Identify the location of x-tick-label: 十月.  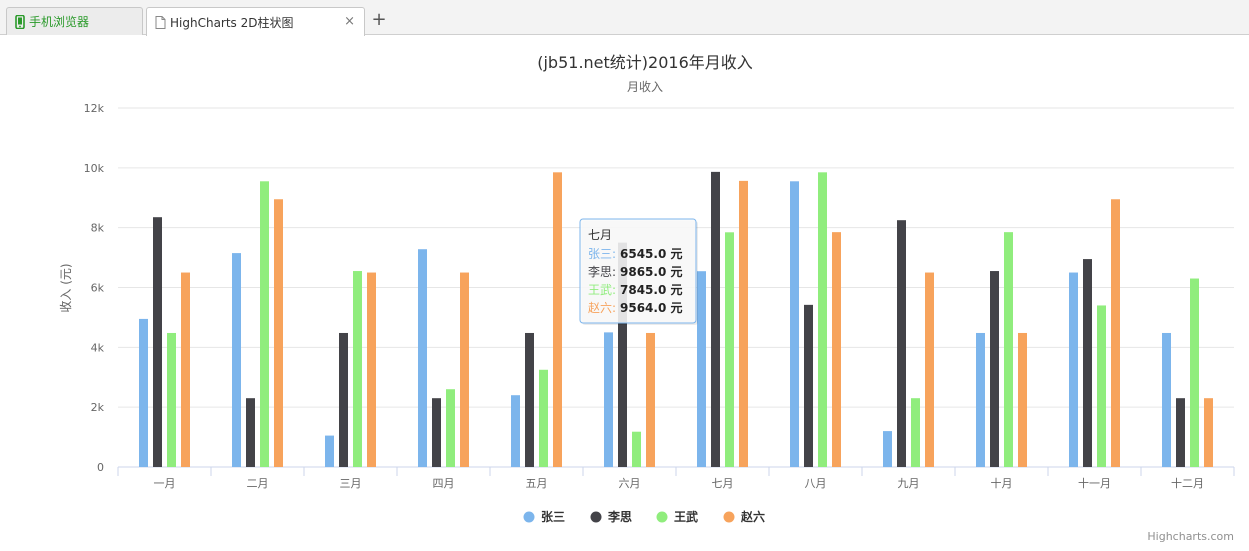
(1002, 483).